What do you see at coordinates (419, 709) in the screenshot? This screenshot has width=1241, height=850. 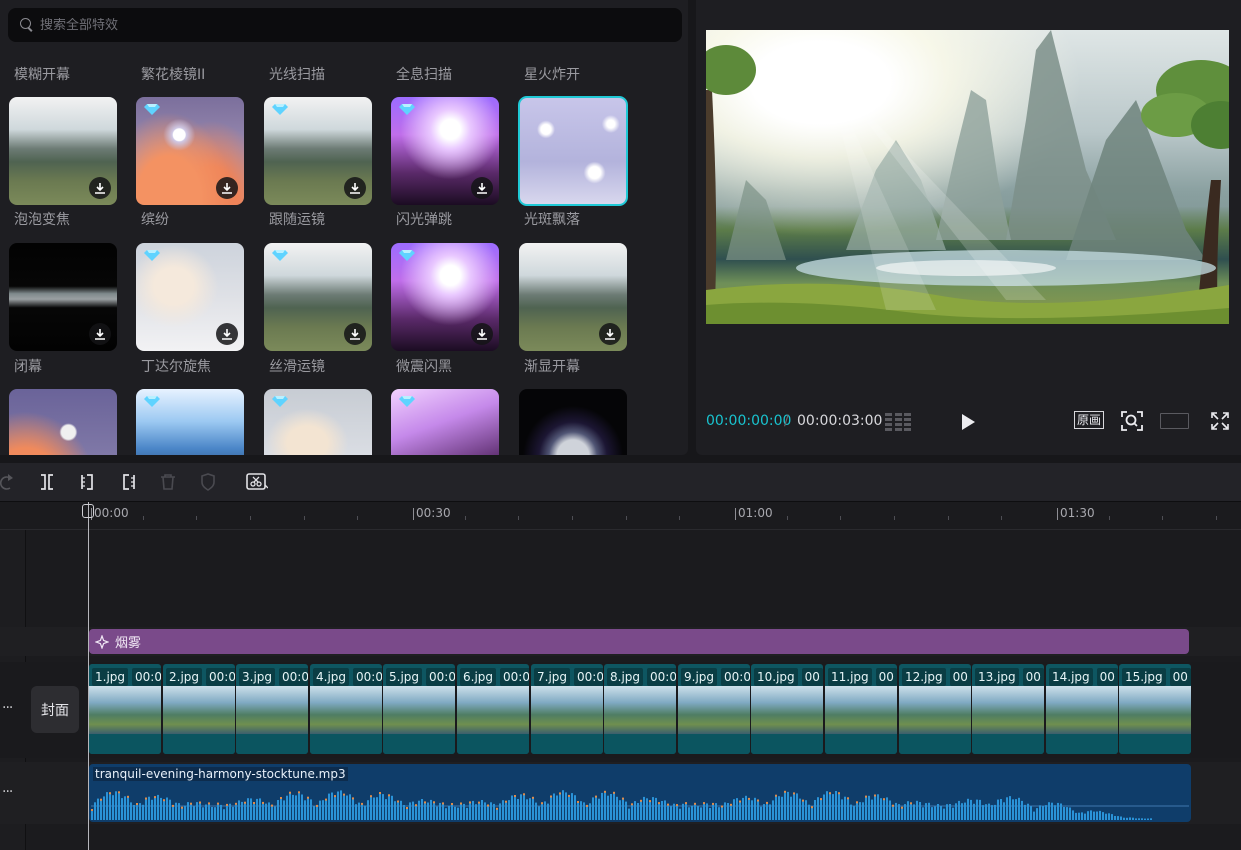 I see `video-clip: 5.jpg 00:0` at bounding box center [419, 709].